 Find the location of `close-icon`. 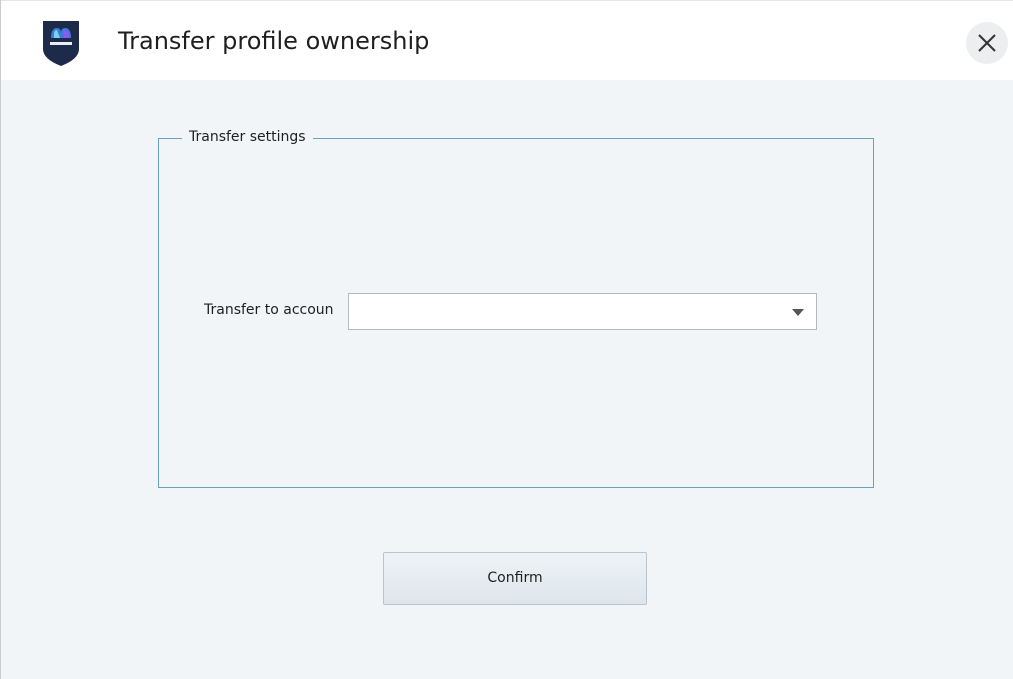

close-icon is located at coordinates (987, 43).